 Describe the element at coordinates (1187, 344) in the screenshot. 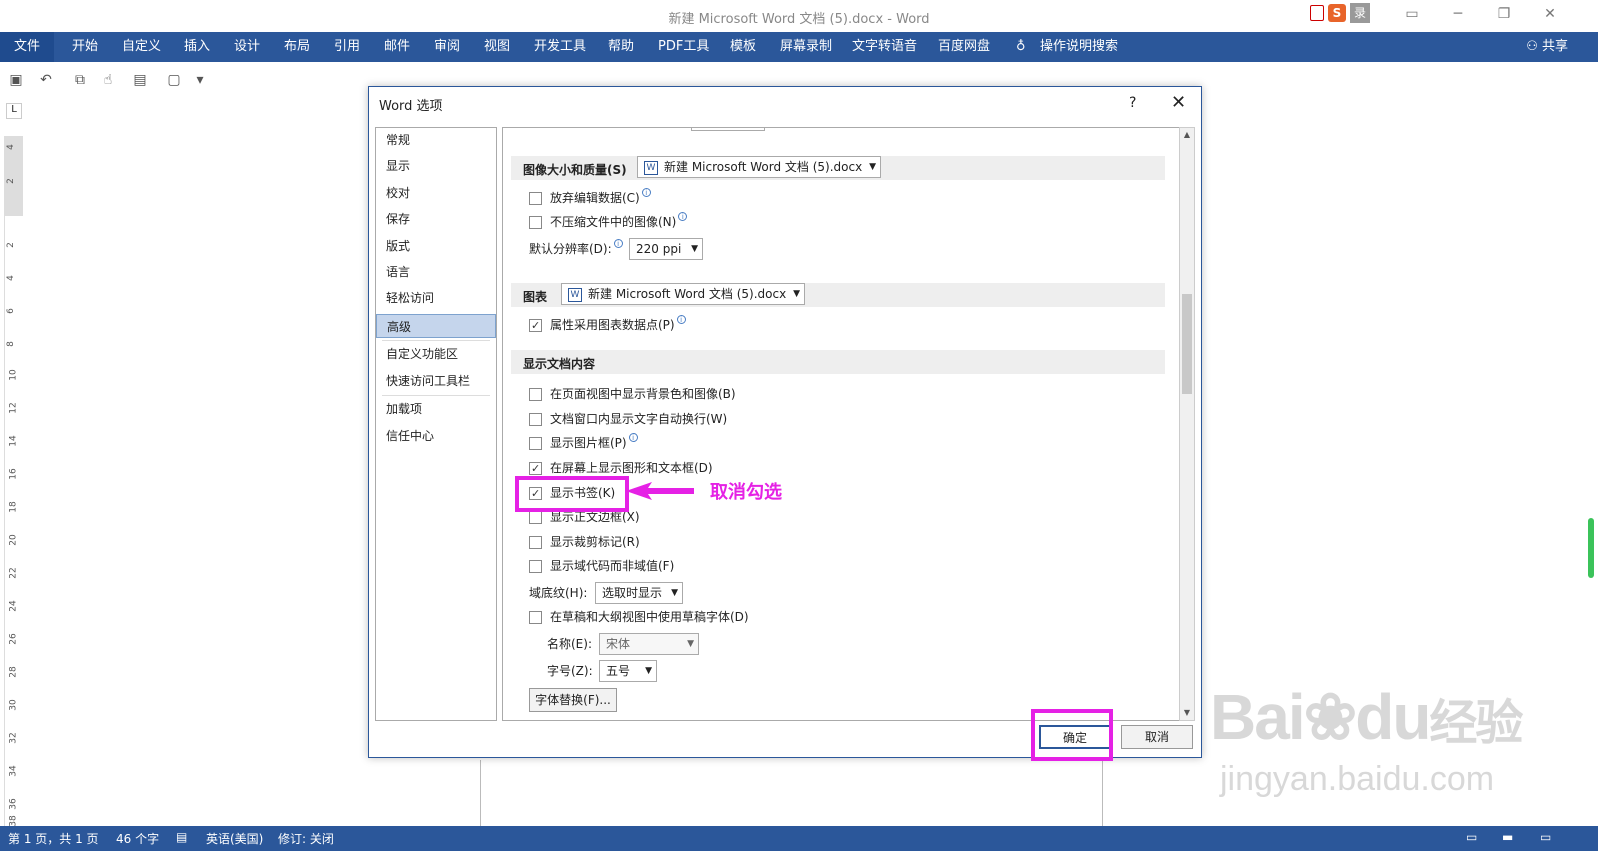

I see `scroll-thumb` at that location.